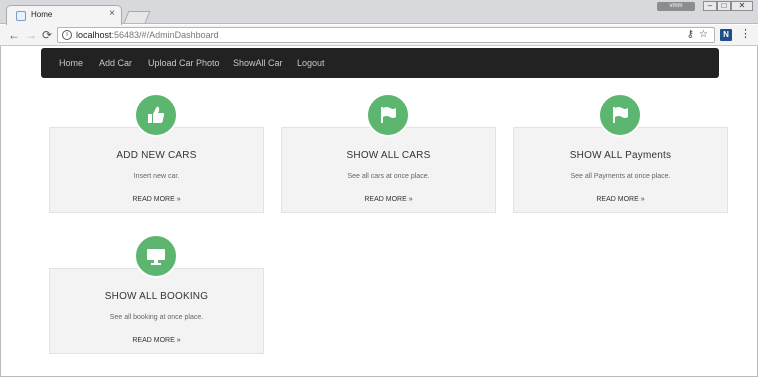 The width and height of the screenshot is (758, 377). What do you see at coordinates (388, 155) in the screenshot?
I see `card-title: SHOW ALL CARS` at bounding box center [388, 155].